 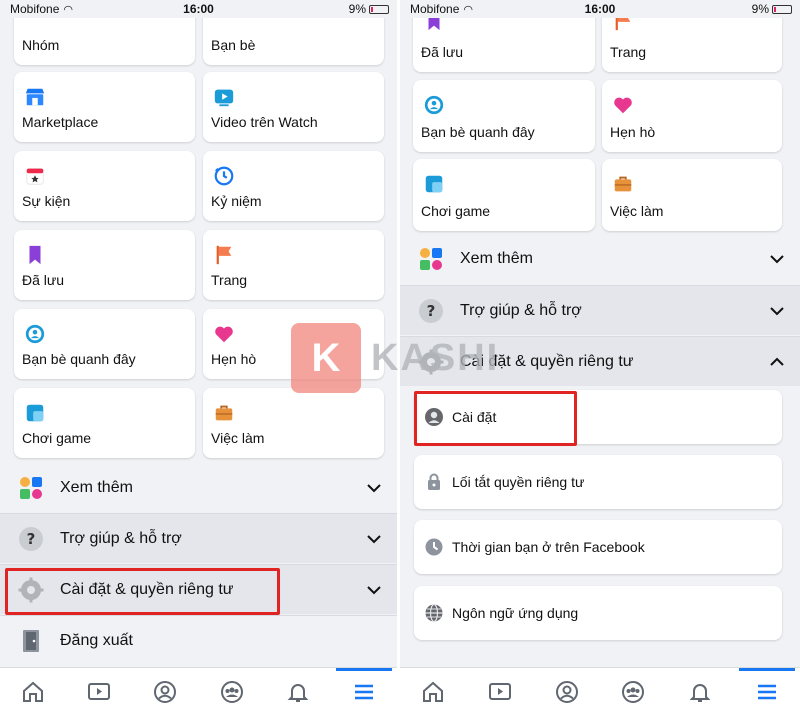 What do you see at coordinates (434, 613) in the screenshot?
I see `globe-icon` at bounding box center [434, 613].